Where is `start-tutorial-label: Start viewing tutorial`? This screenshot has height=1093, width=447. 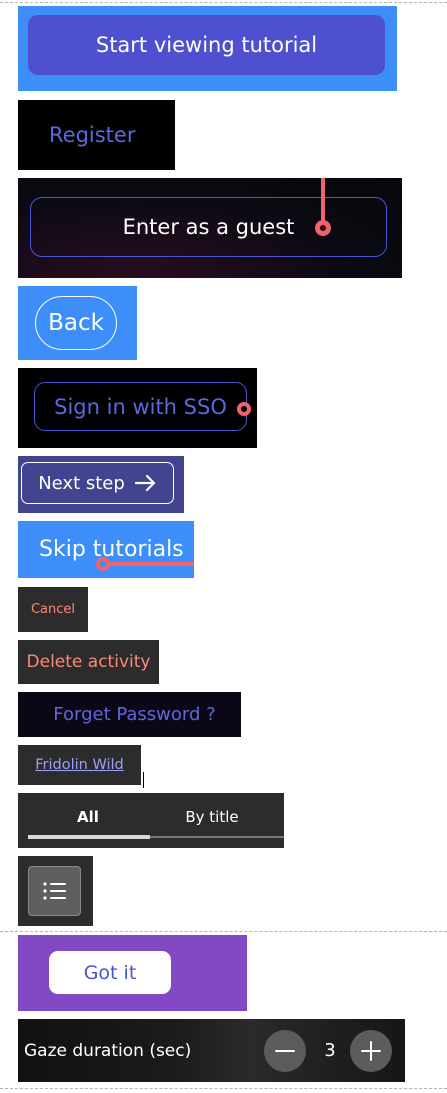
start-tutorial-label: Start viewing tutorial is located at coordinates (206, 45).